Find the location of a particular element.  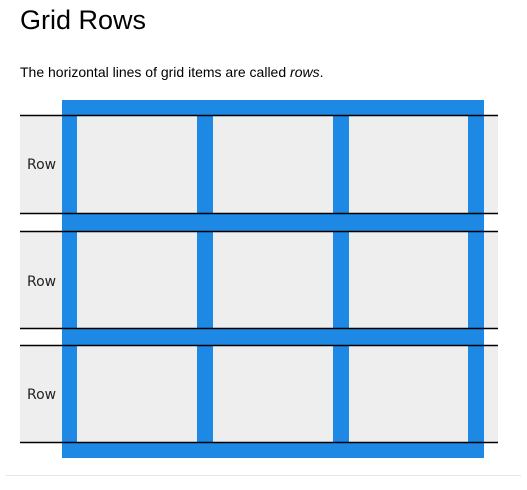

row-label-2: Row is located at coordinates (41, 282).